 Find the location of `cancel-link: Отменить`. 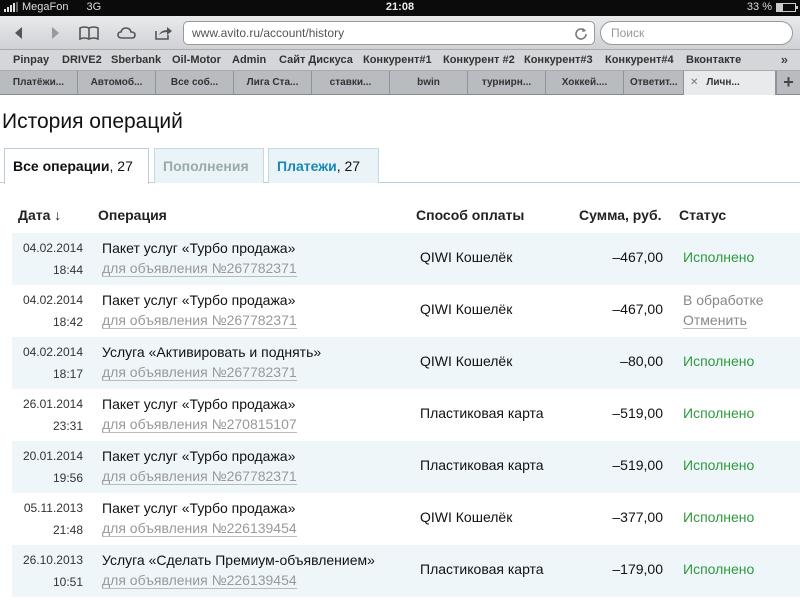

cancel-link: Отменить is located at coordinates (715, 320).